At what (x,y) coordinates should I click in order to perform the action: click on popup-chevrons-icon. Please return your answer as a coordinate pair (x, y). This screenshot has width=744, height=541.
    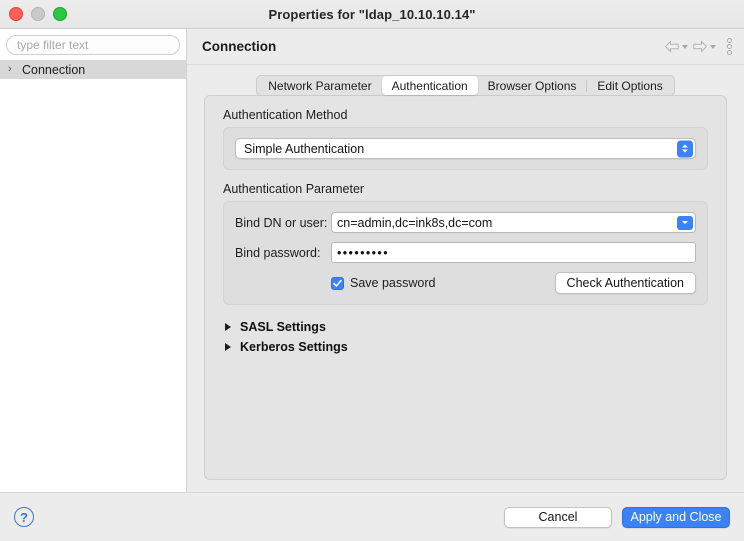
    Looking at the image, I should click on (685, 148).